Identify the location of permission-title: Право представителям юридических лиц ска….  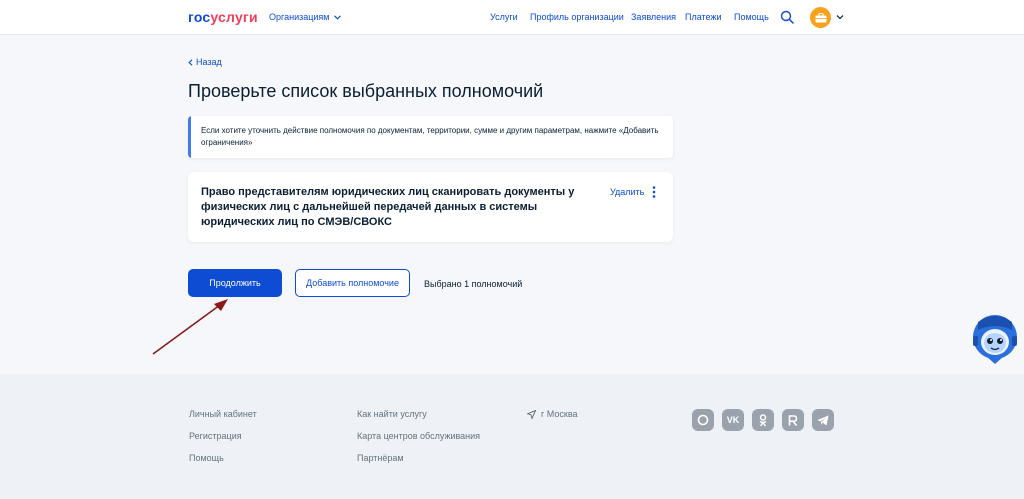
(388, 207).